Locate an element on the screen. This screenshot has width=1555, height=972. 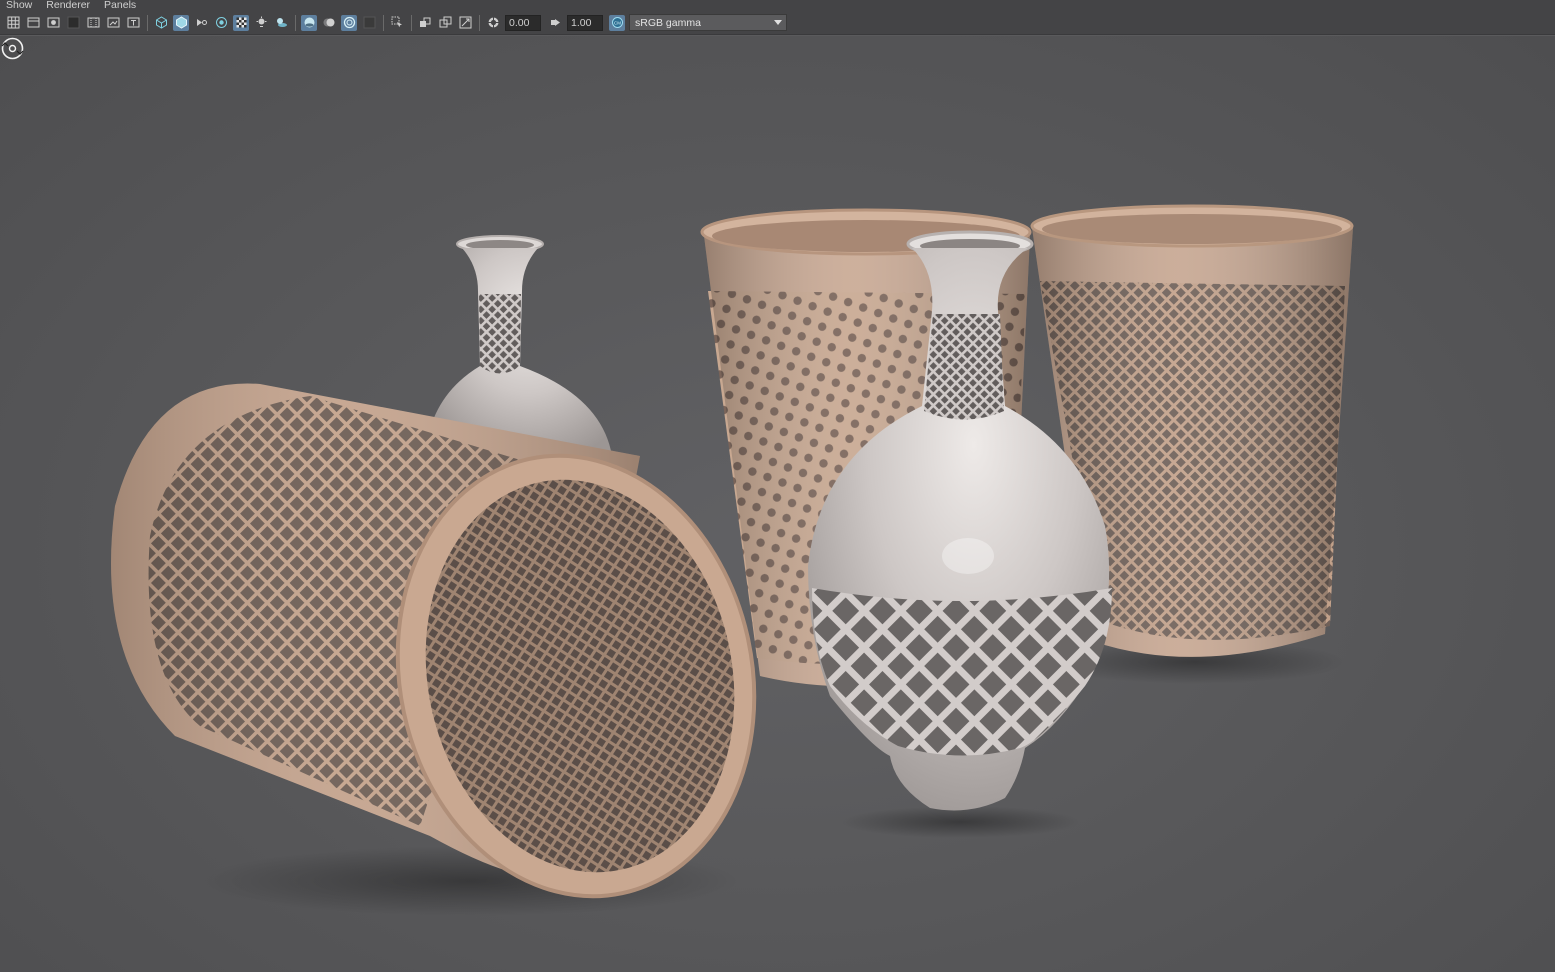
gamma-icon is located at coordinates (555, 23).